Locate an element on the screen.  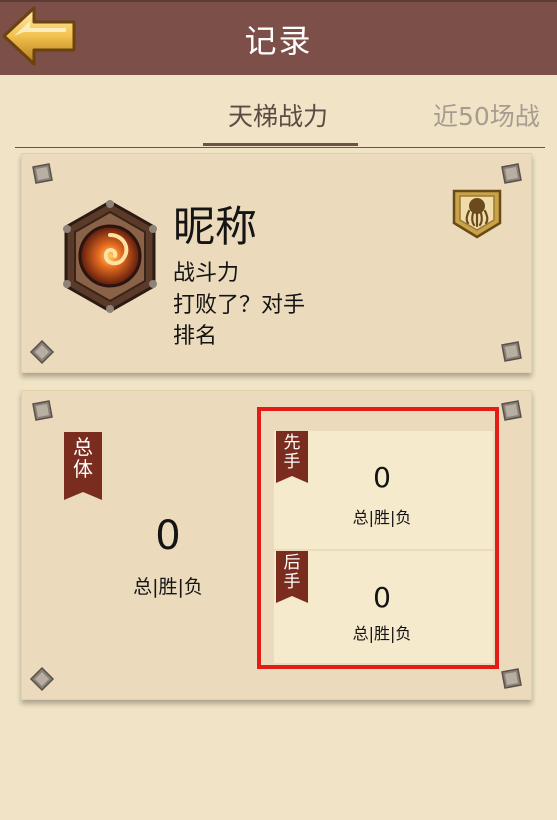
hearthstone-emblem-icon is located at coordinates (110, 256).